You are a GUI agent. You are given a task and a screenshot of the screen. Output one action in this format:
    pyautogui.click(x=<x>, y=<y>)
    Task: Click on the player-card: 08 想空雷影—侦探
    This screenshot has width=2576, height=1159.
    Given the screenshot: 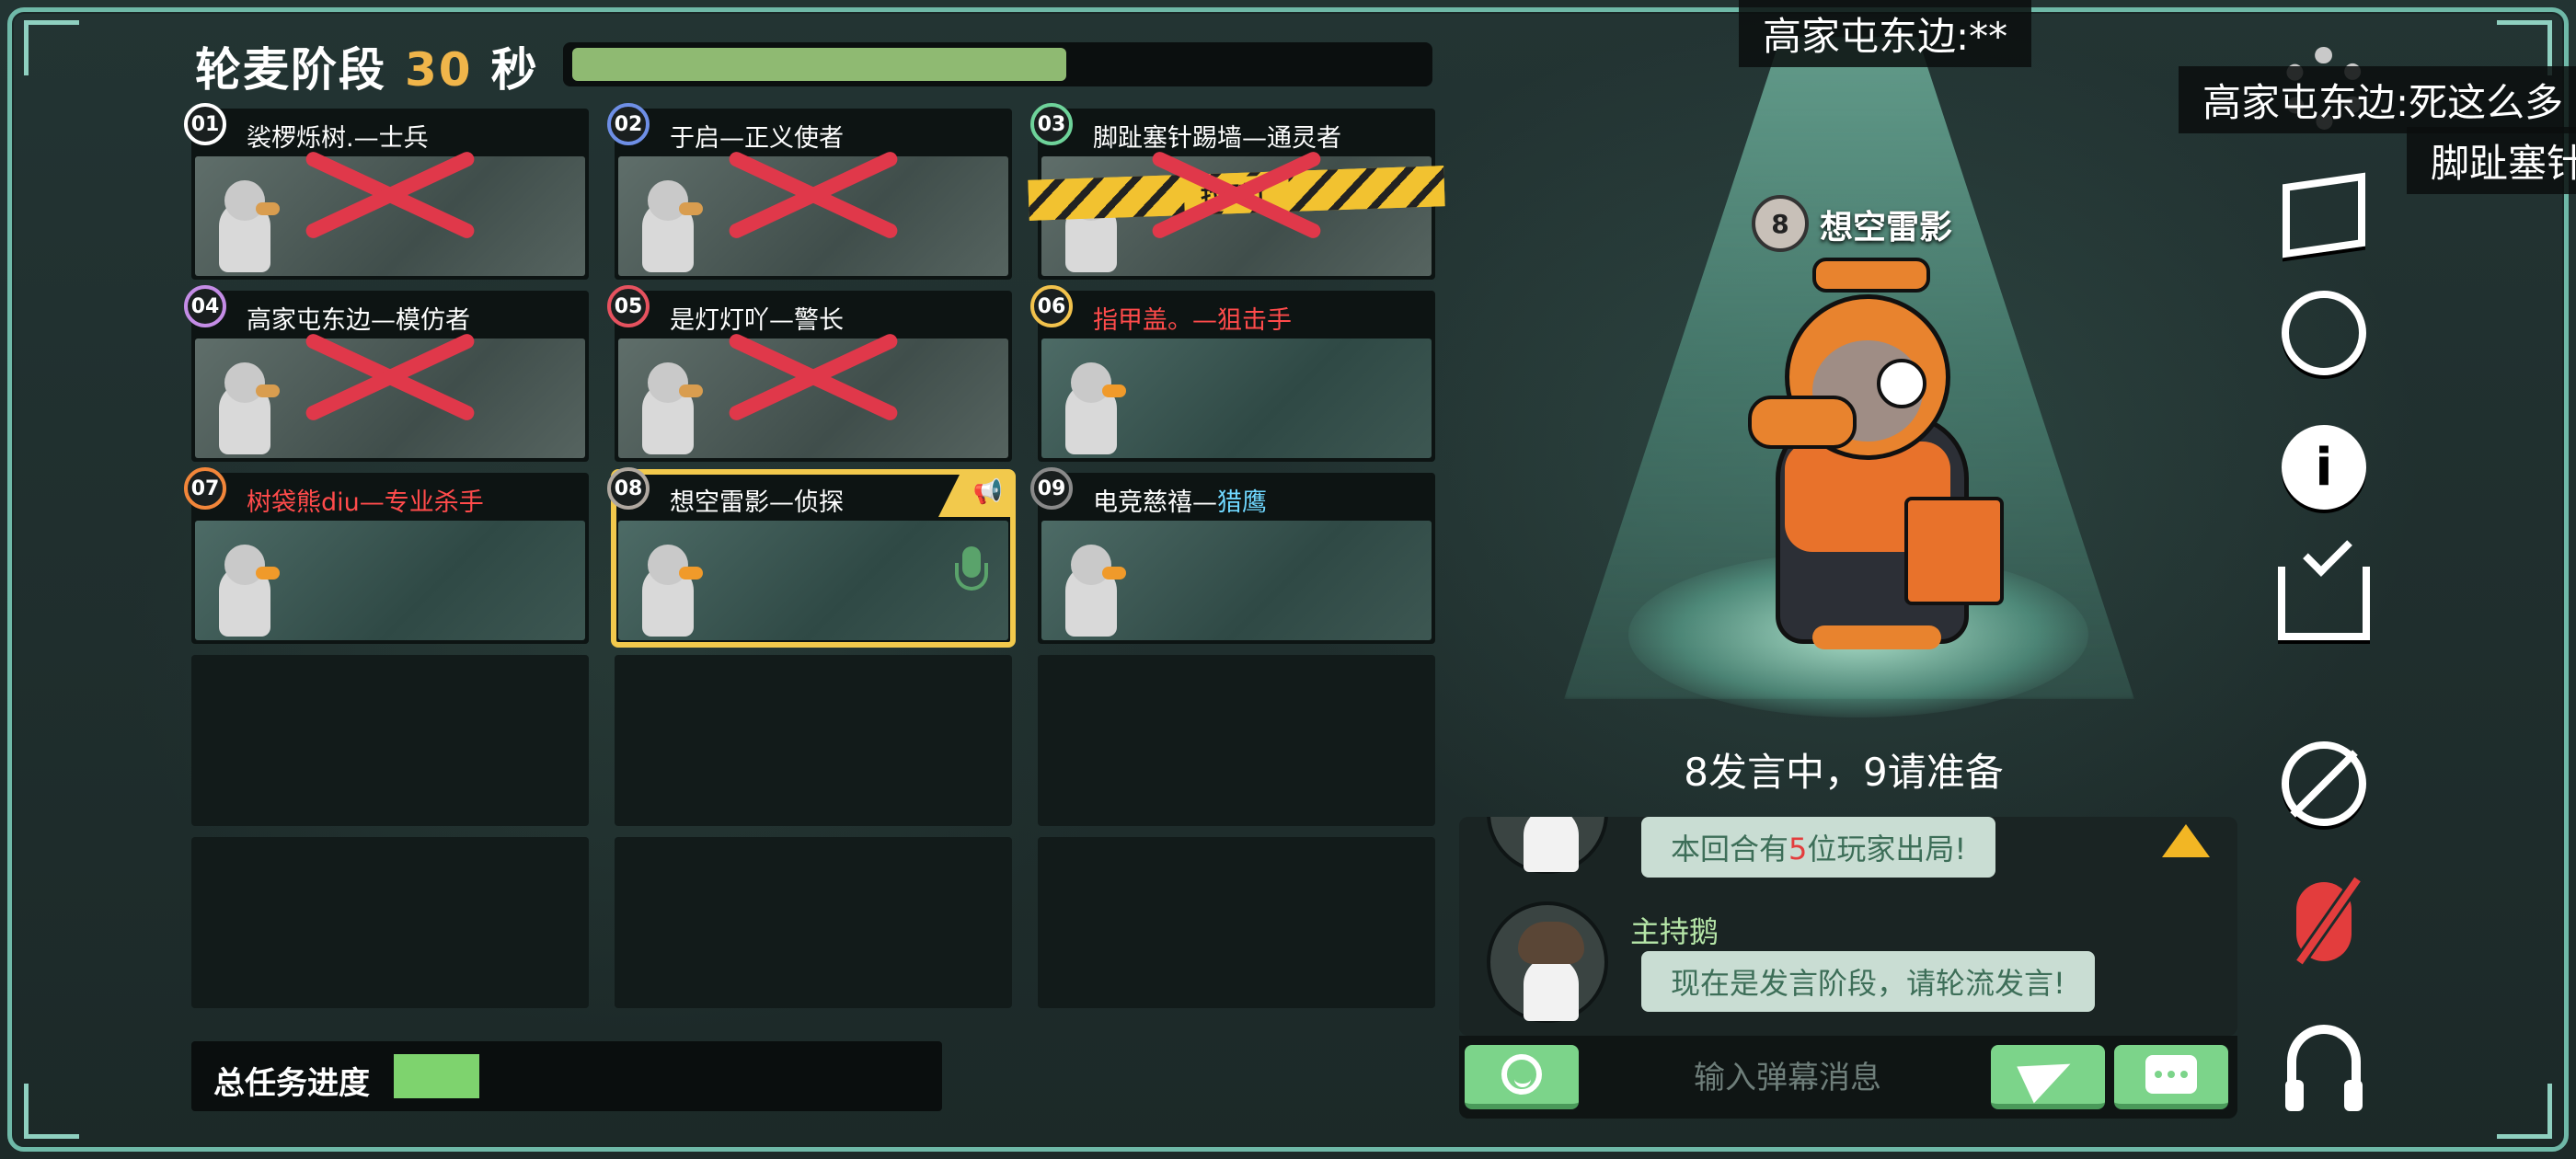 What is the action you would take?
    pyautogui.click(x=811, y=557)
    